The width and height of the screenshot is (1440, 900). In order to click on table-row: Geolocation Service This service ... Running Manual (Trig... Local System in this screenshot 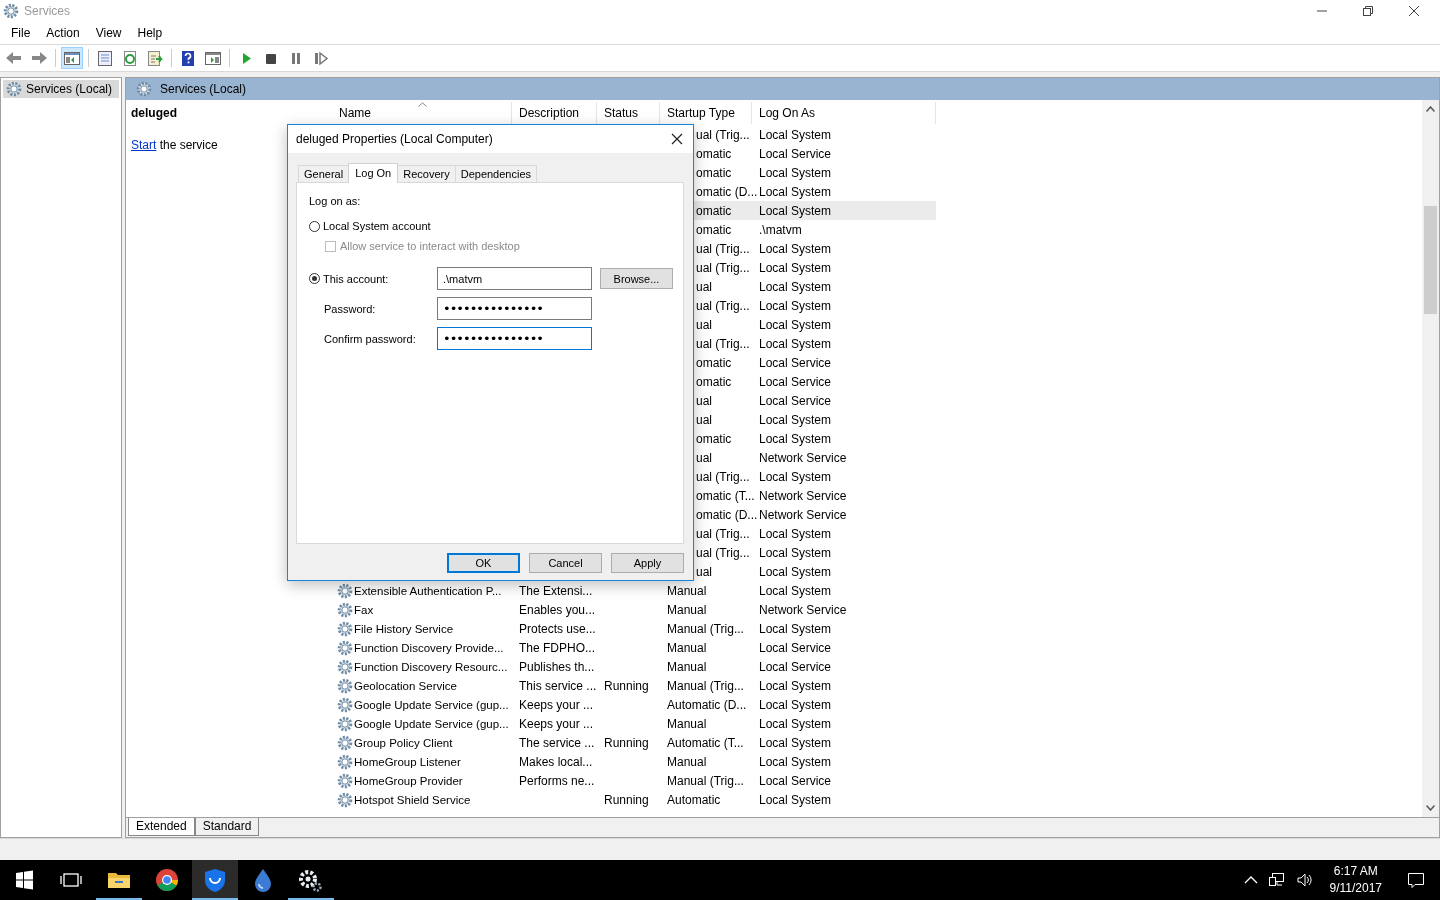, I will do `click(634, 685)`.